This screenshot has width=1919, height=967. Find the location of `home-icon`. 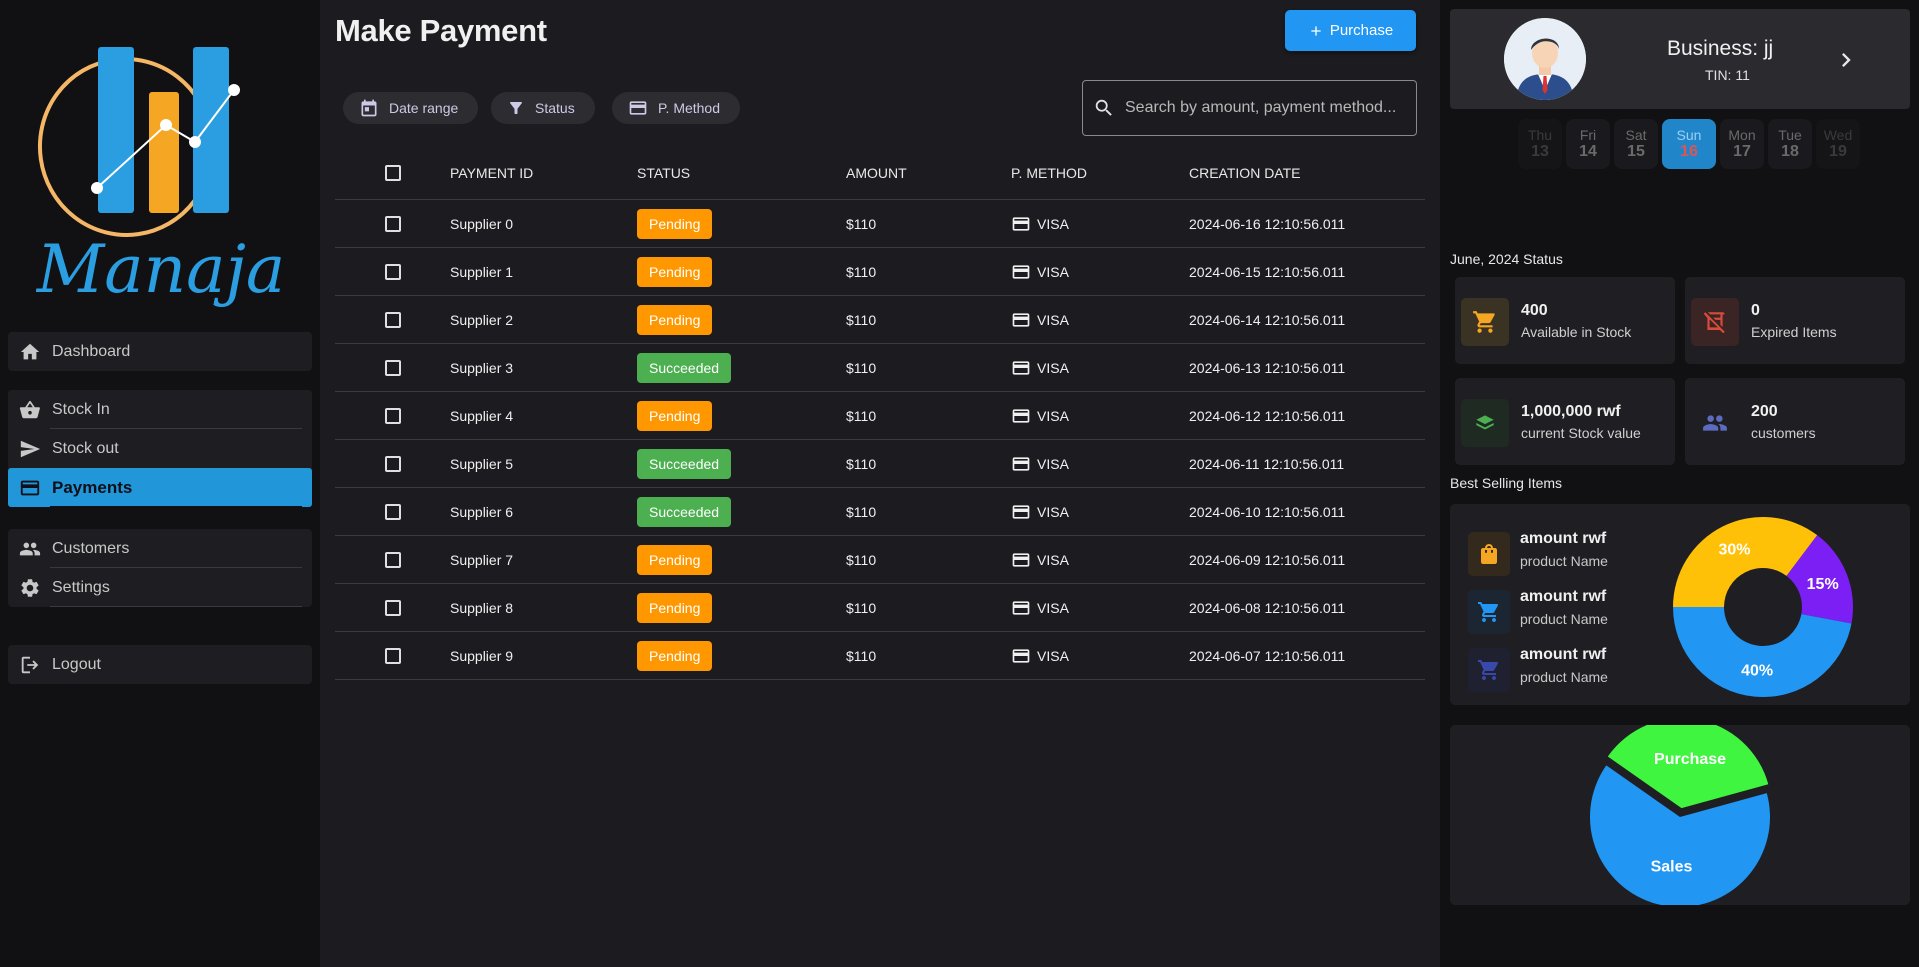

home-icon is located at coordinates (30, 352).